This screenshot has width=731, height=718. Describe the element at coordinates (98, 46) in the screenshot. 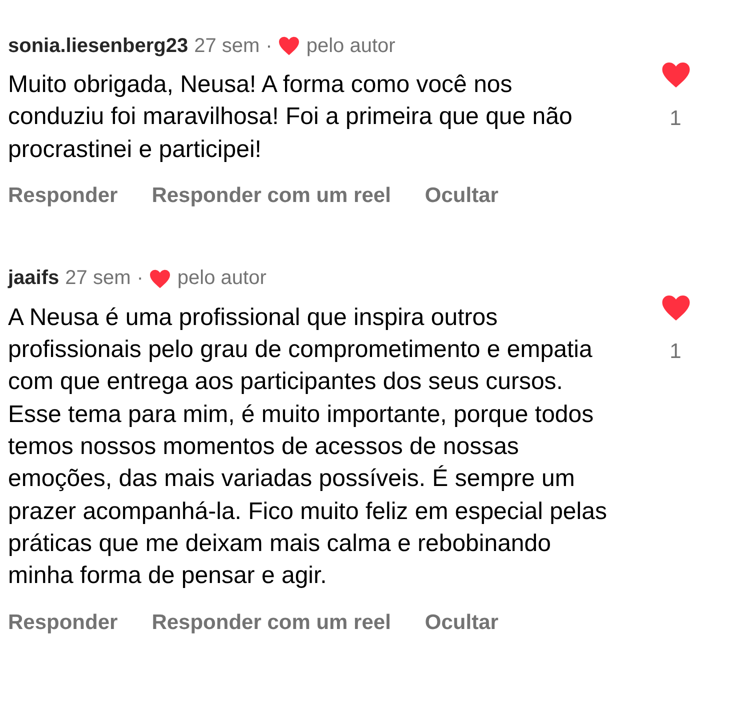

I see `username: sonia.liesenberg23` at that location.